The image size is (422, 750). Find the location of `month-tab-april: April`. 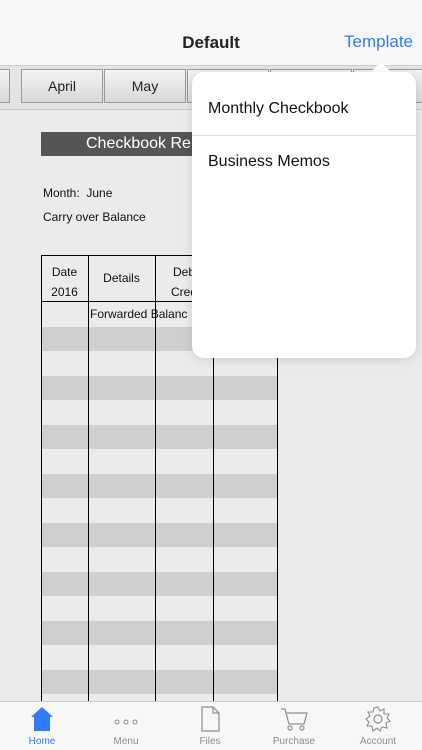

month-tab-april: April is located at coordinates (62, 86).